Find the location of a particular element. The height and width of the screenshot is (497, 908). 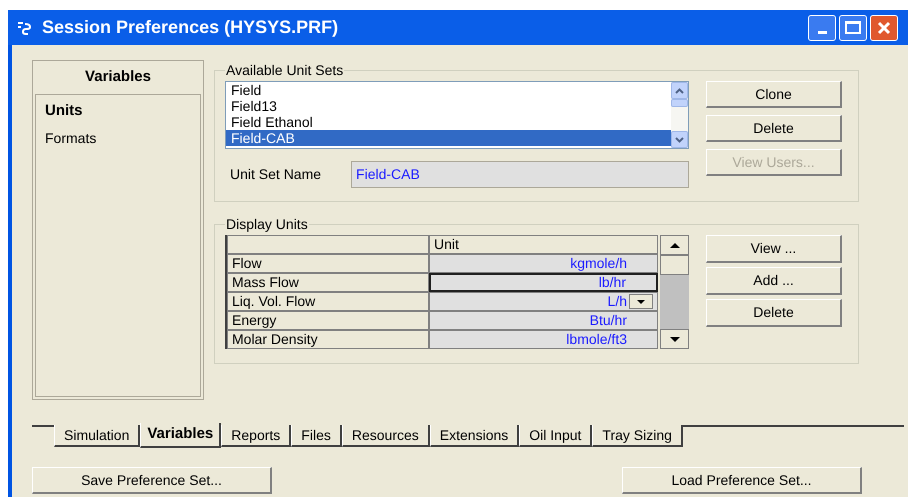

unit-value: lb/hr is located at coordinates (612, 282).